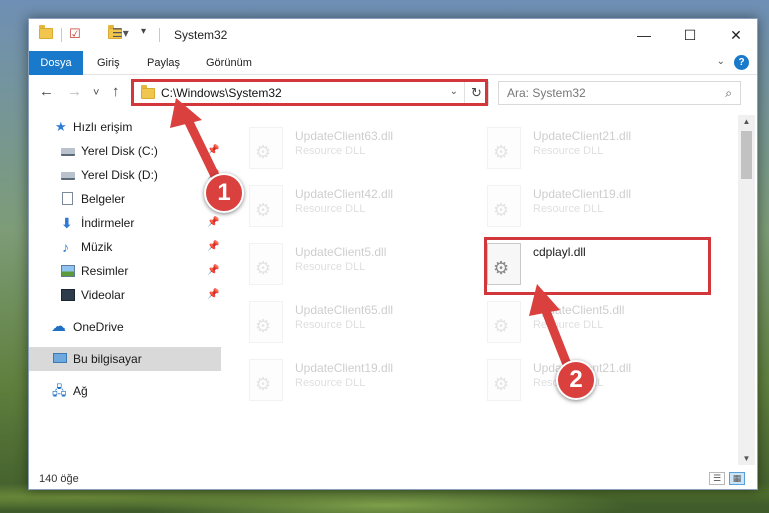 This screenshot has width=769, height=513. Describe the element at coordinates (746, 155) in the screenshot. I see `scroll-thumb` at that location.